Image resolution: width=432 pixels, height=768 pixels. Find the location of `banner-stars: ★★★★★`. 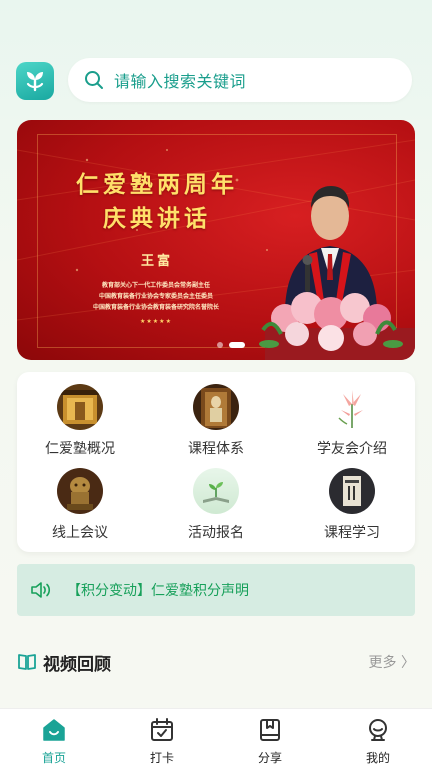

banner-stars: ★★★★★ is located at coordinates (156, 321).